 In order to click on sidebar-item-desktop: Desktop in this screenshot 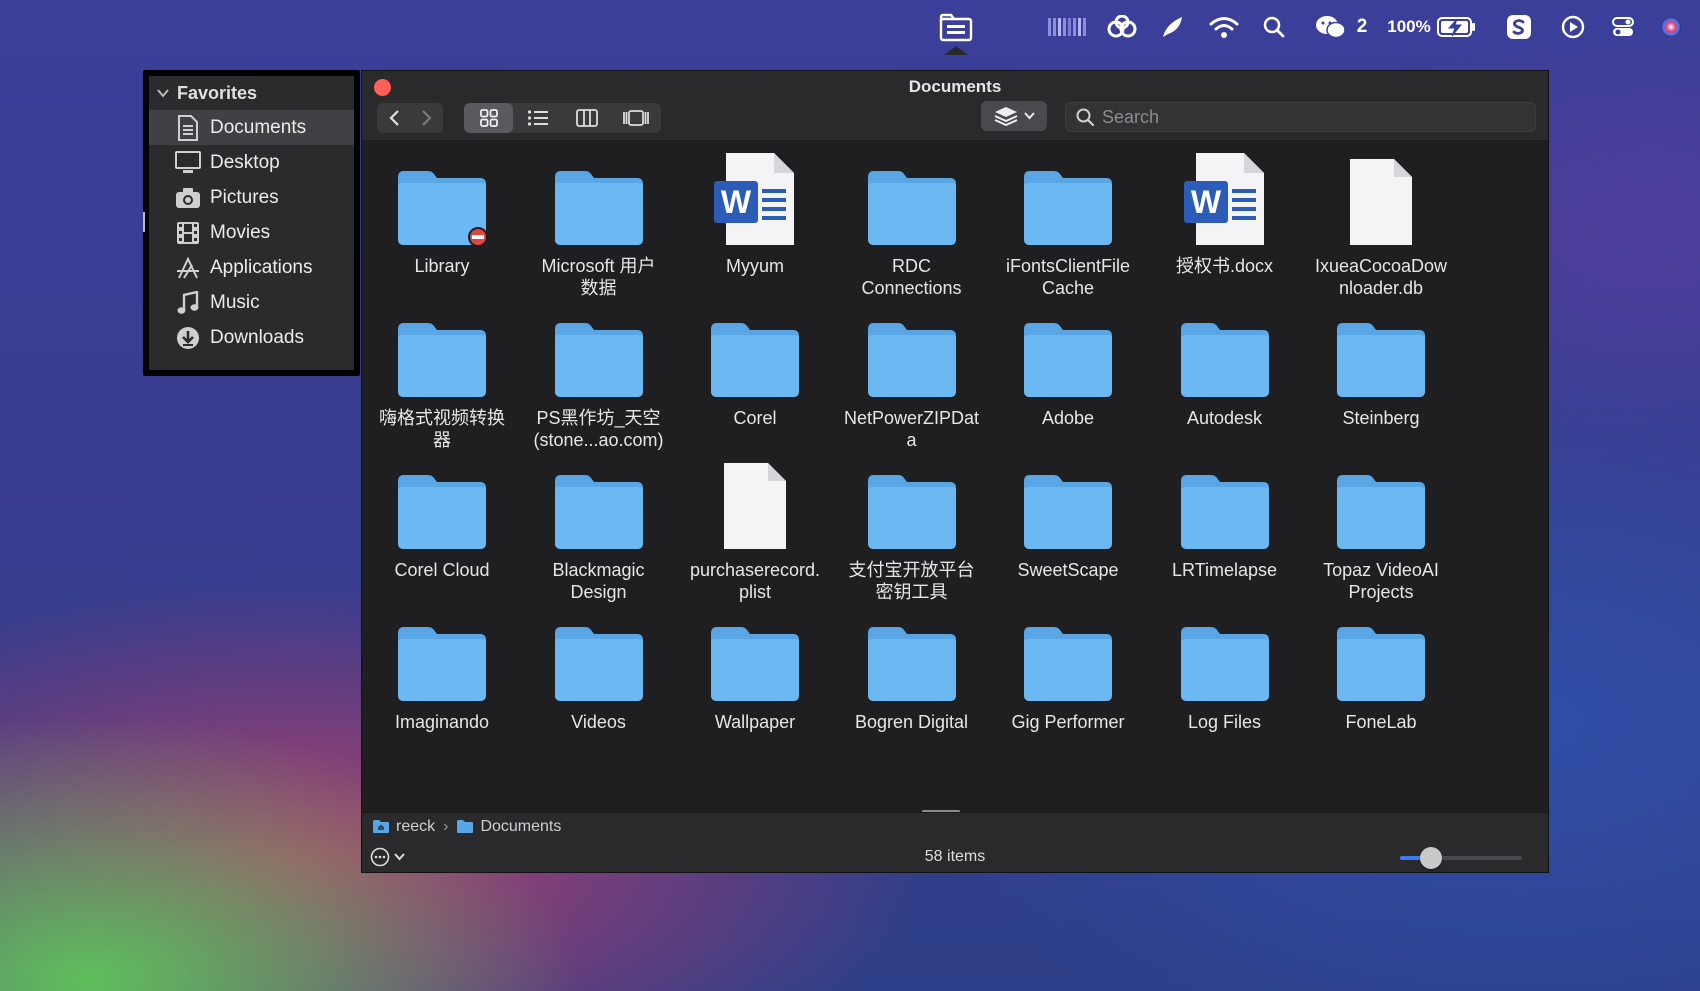, I will do `click(251, 162)`.